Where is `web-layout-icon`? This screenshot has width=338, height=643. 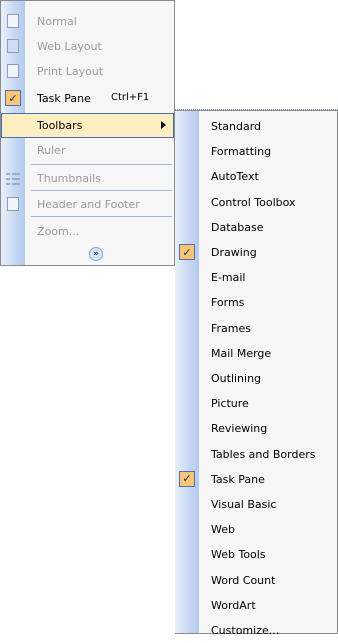
web-layout-icon is located at coordinates (13, 46).